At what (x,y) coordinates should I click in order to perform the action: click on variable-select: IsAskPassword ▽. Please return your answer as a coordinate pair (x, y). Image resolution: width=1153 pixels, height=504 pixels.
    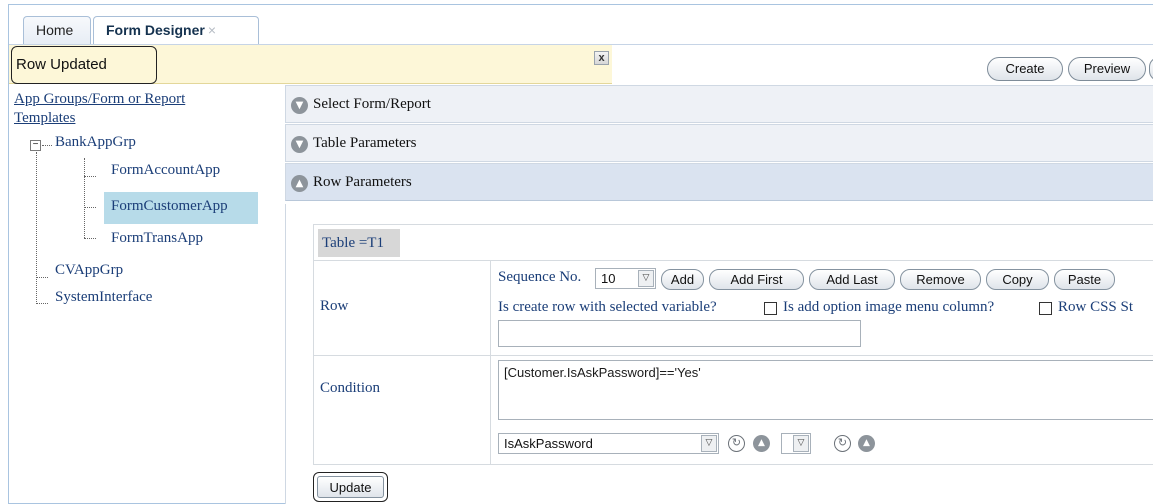
    Looking at the image, I should click on (608, 443).